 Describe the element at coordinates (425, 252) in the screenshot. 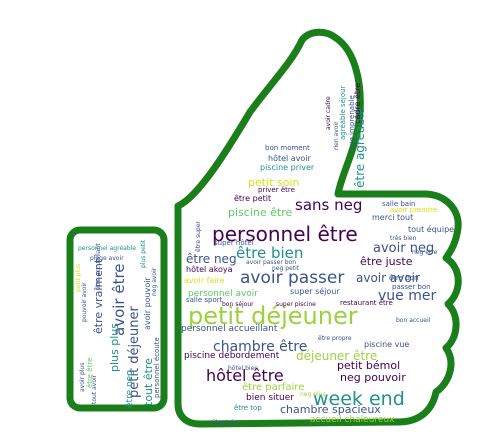

I see `word: neg être` at that location.